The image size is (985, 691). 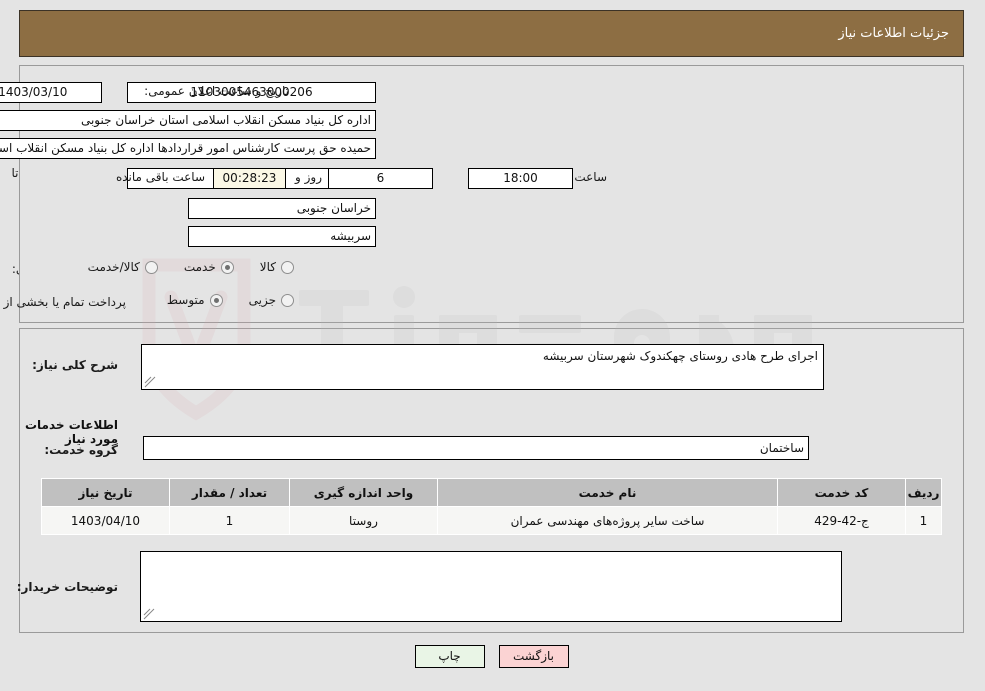 I want to click on deadline-time-field-row: 18:00, so click(x=521, y=178).